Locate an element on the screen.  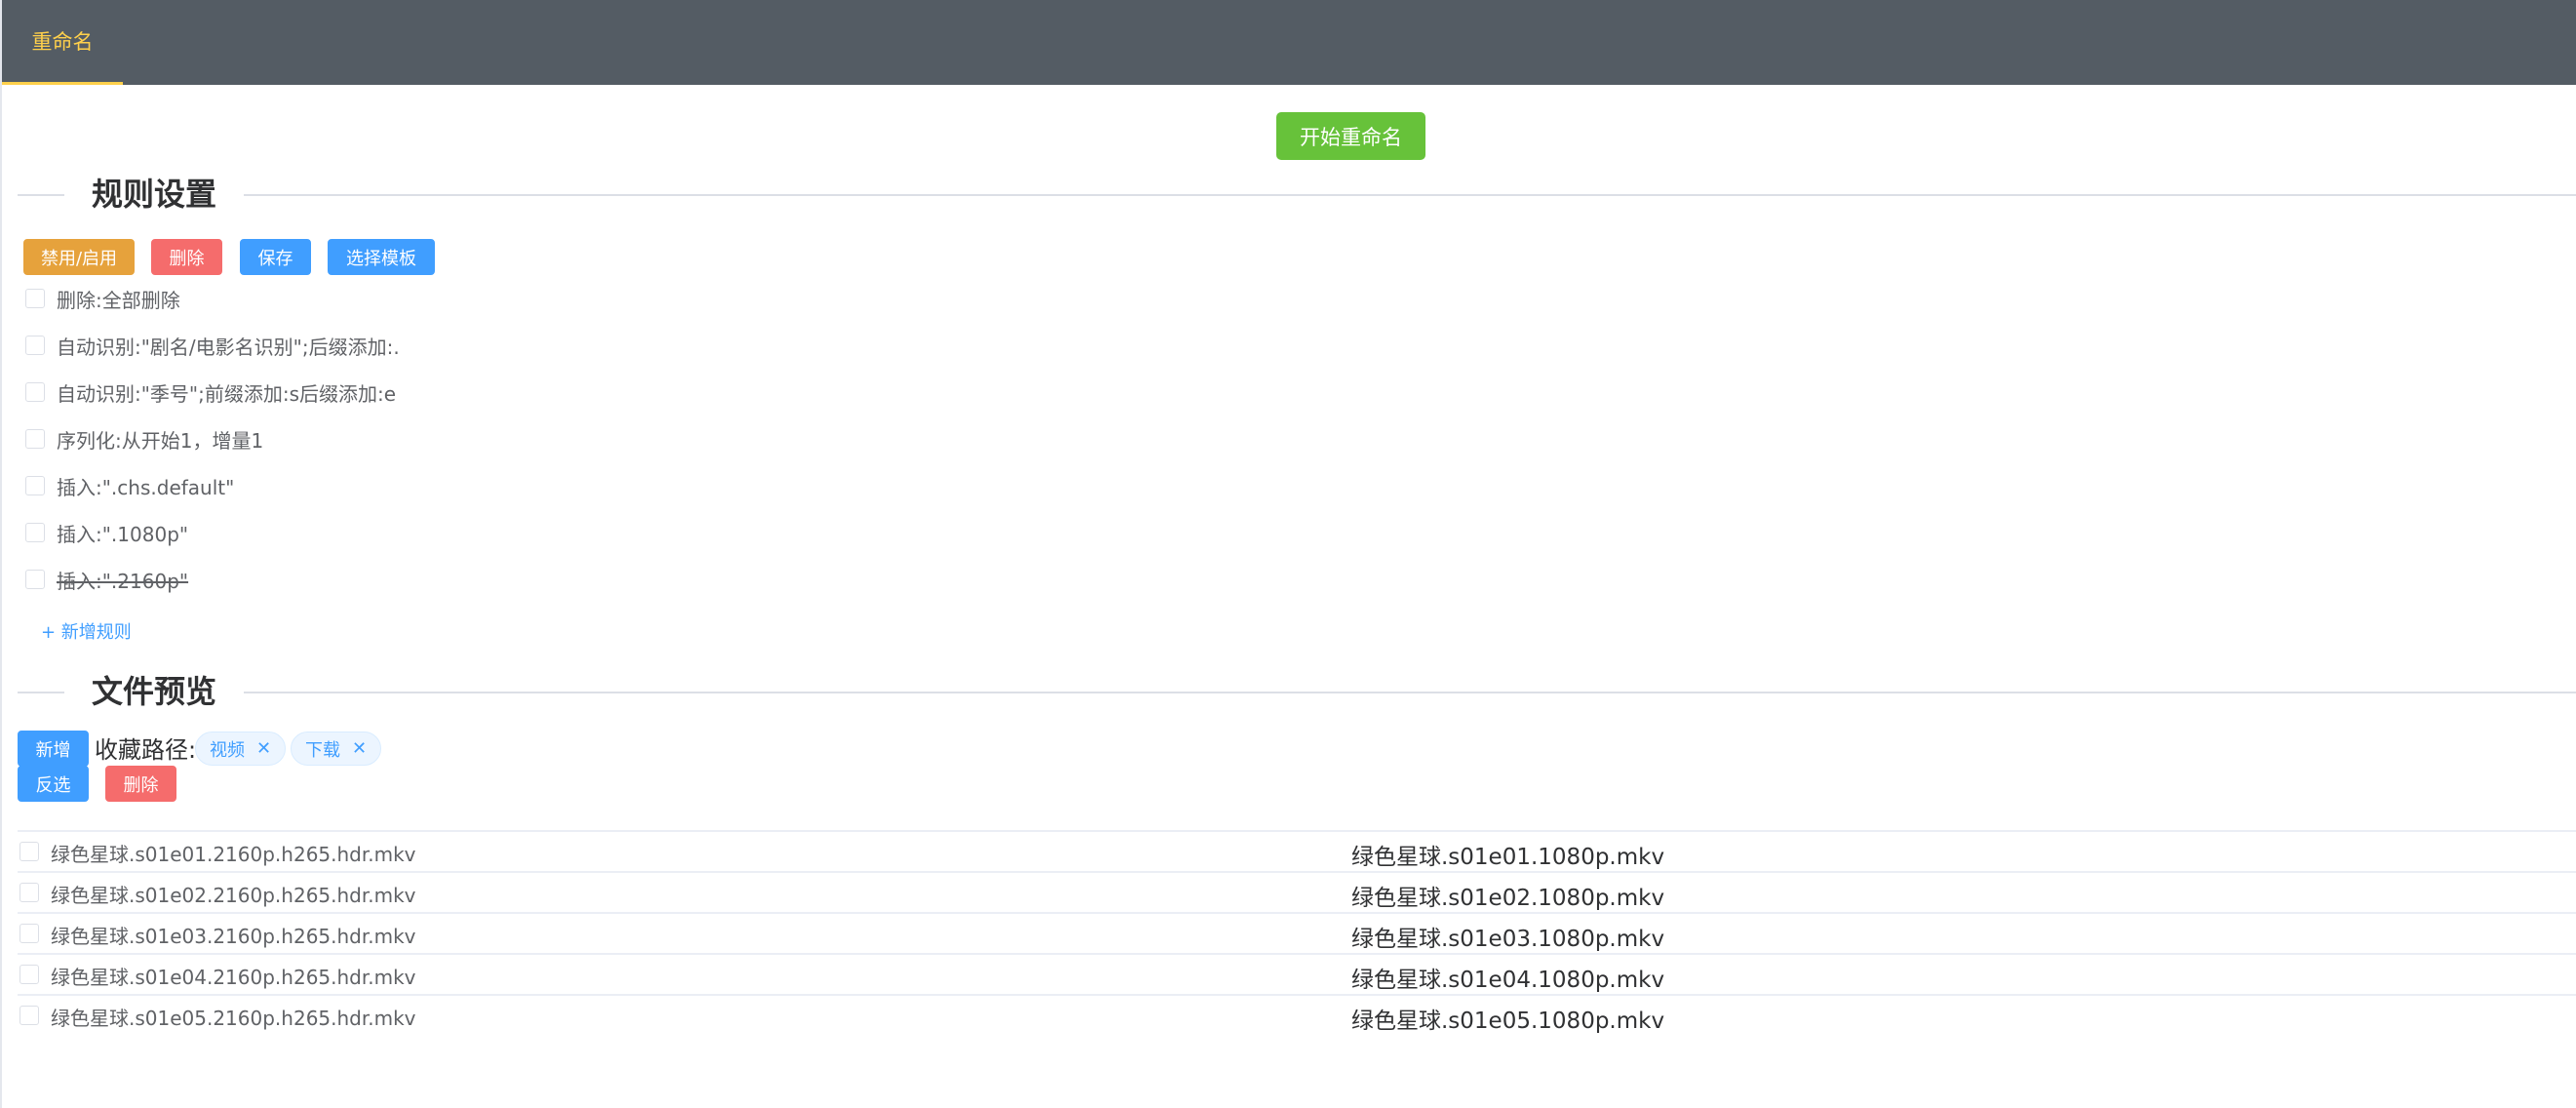
save-rule-button: 保存 is located at coordinates (275, 257).